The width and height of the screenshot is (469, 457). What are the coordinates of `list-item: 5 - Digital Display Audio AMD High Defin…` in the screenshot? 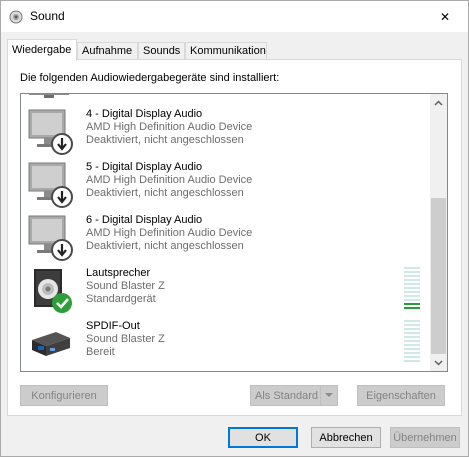 It's located at (225, 185).